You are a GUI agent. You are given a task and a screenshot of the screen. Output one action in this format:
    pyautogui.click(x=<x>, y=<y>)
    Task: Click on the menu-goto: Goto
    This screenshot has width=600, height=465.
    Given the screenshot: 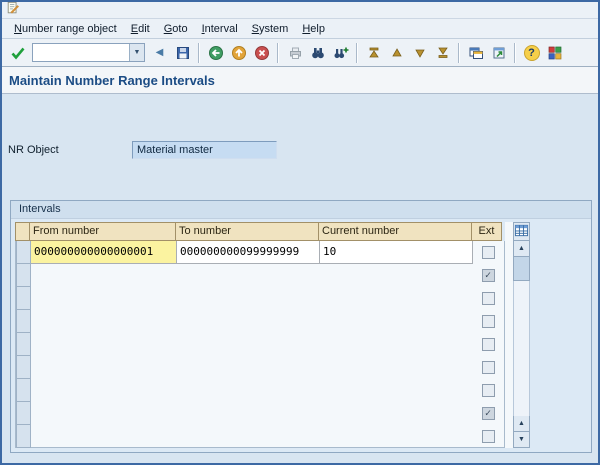 What is the action you would take?
    pyautogui.click(x=176, y=29)
    